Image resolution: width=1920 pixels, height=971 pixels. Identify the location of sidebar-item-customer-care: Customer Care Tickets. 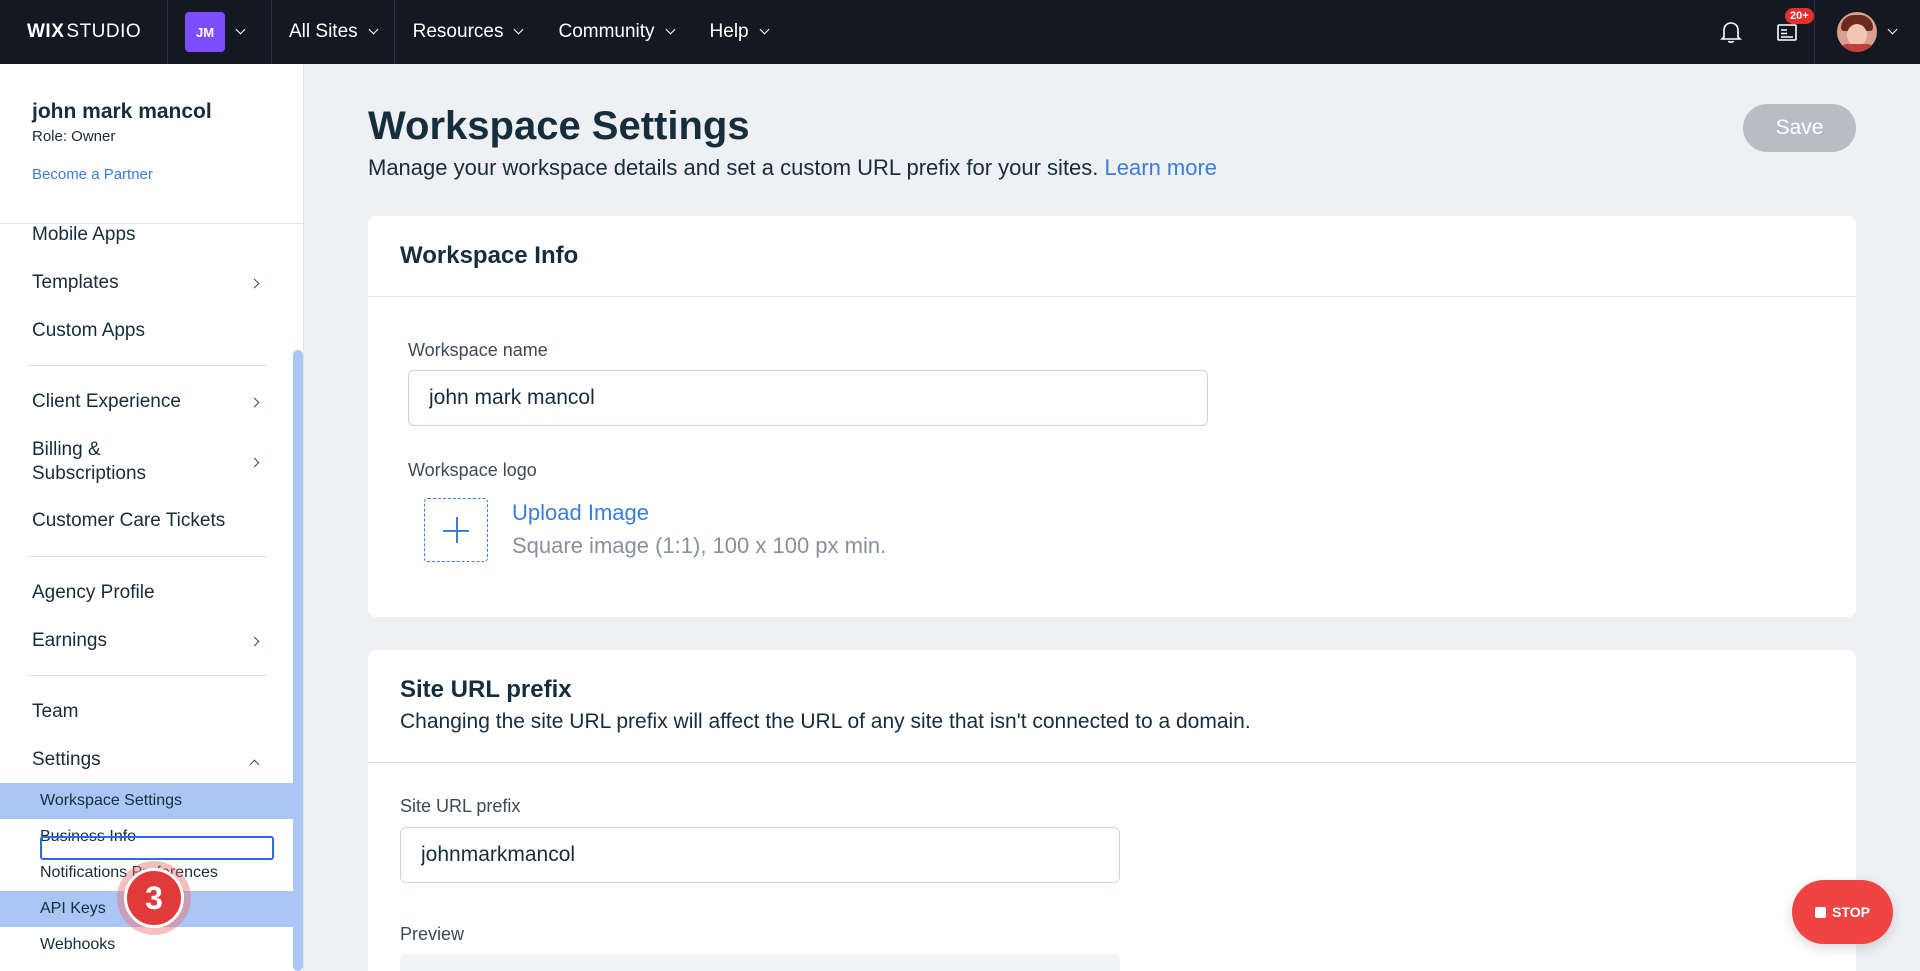
(128, 521).